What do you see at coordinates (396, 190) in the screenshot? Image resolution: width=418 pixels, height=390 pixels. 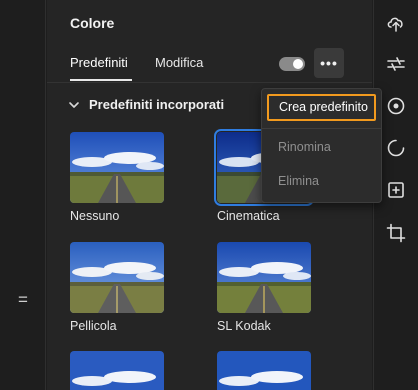 I see `add-frame-icon` at bounding box center [396, 190].